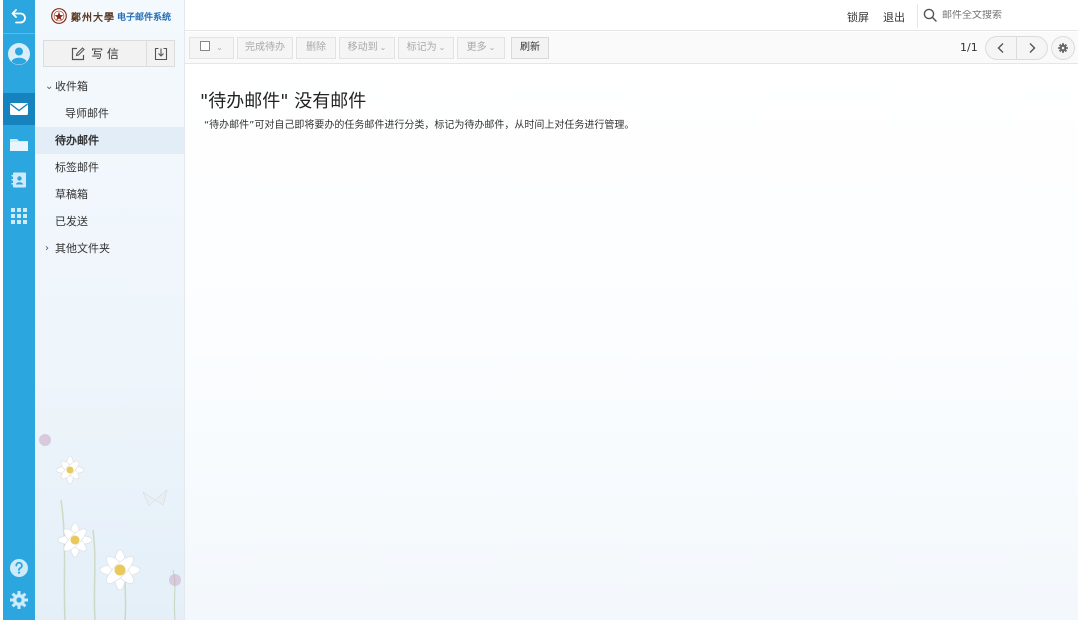 This screenshot has height=622, width=1080. Describe the element at coordinates (110, 310) in the screenshot. I see `folder-panel: 鄭州大學 电子邮件系统 写 信 ⌄ 收件箱 导师邮件 待办邮件 标签邮件 草稿箱` at that location.